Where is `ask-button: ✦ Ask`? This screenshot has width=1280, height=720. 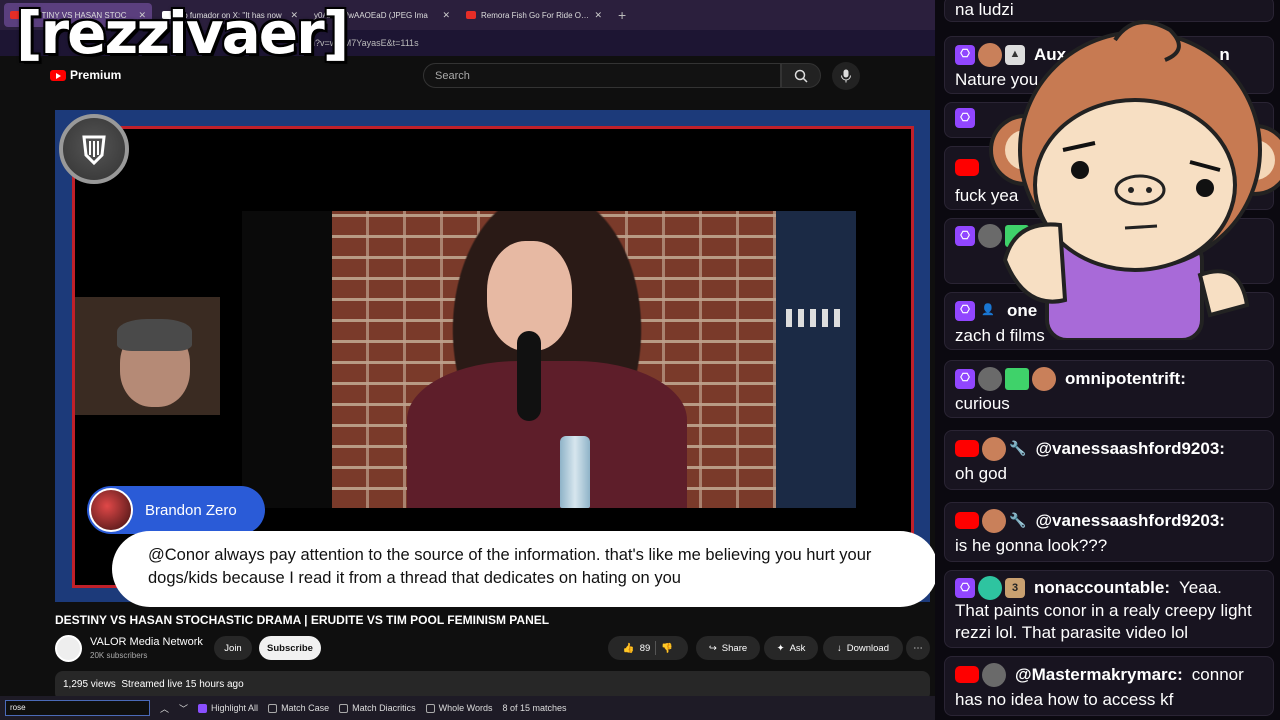
ask-button: ✦ Ask is located at coordinates (791, 648).